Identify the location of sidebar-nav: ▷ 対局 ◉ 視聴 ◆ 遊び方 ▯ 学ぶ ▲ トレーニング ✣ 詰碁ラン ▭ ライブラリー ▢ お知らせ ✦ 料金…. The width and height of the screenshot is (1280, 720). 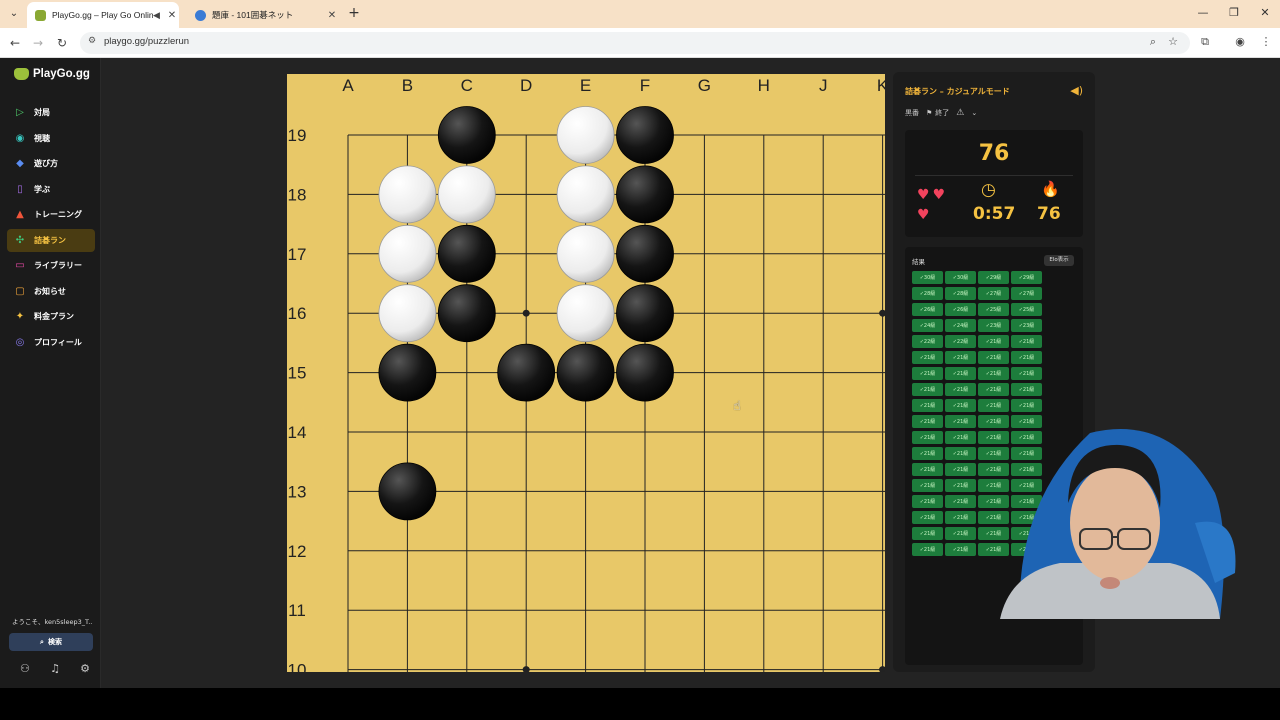
(51, 228).